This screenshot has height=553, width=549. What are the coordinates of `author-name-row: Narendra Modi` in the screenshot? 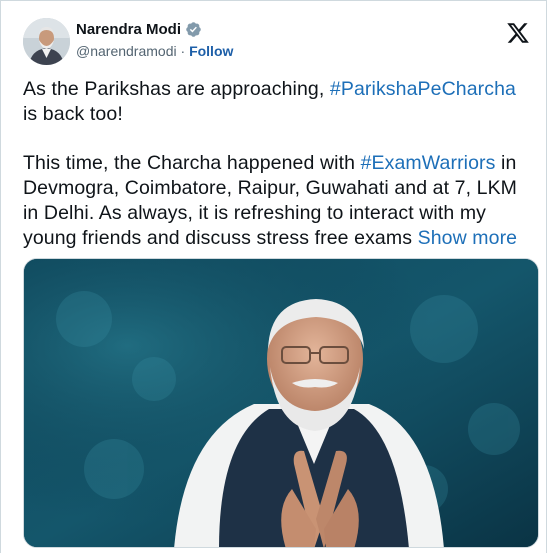 It's located at (139, 29).